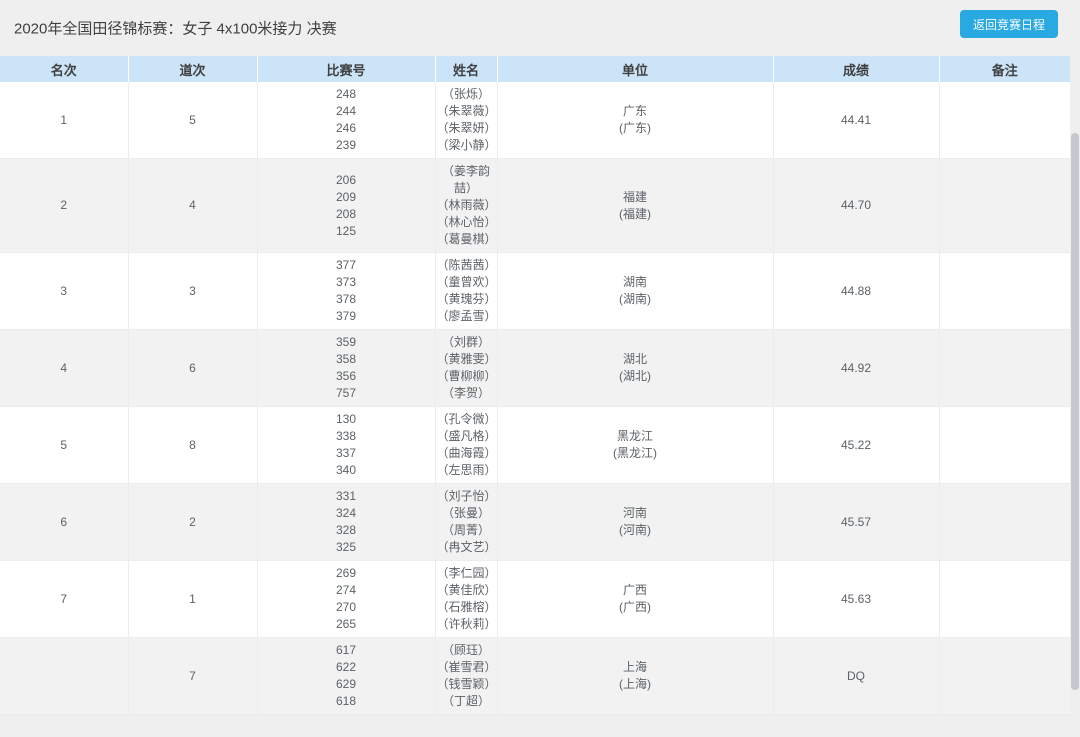  Describe the element at coordinates (346, 522) in the screenshot. I see `bib-cell: 331 324 328 325` at that location.